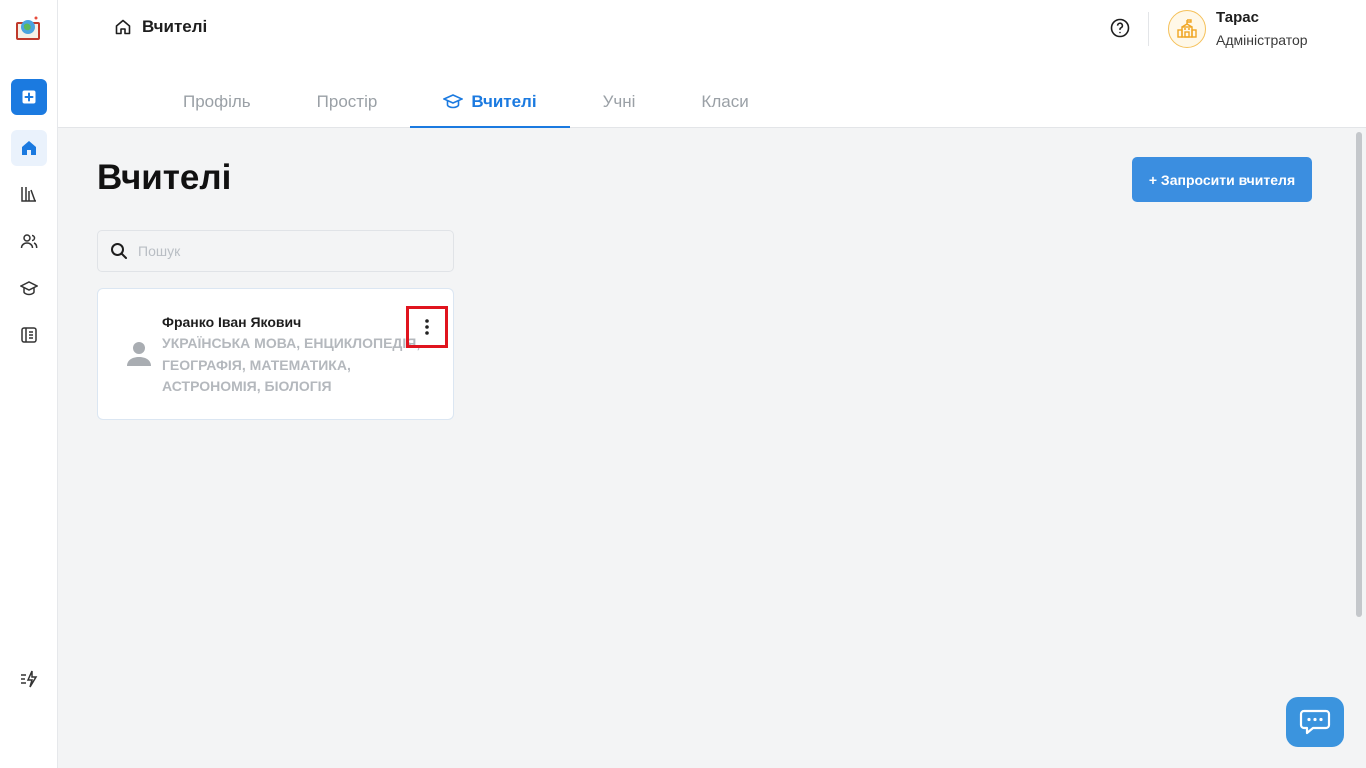 The height and width of the screenshot is (768, 1366). What do you see at coordinates (1359, 374) in the screenshot?
I see `scrollbar` at bounding box center [1359, 374].